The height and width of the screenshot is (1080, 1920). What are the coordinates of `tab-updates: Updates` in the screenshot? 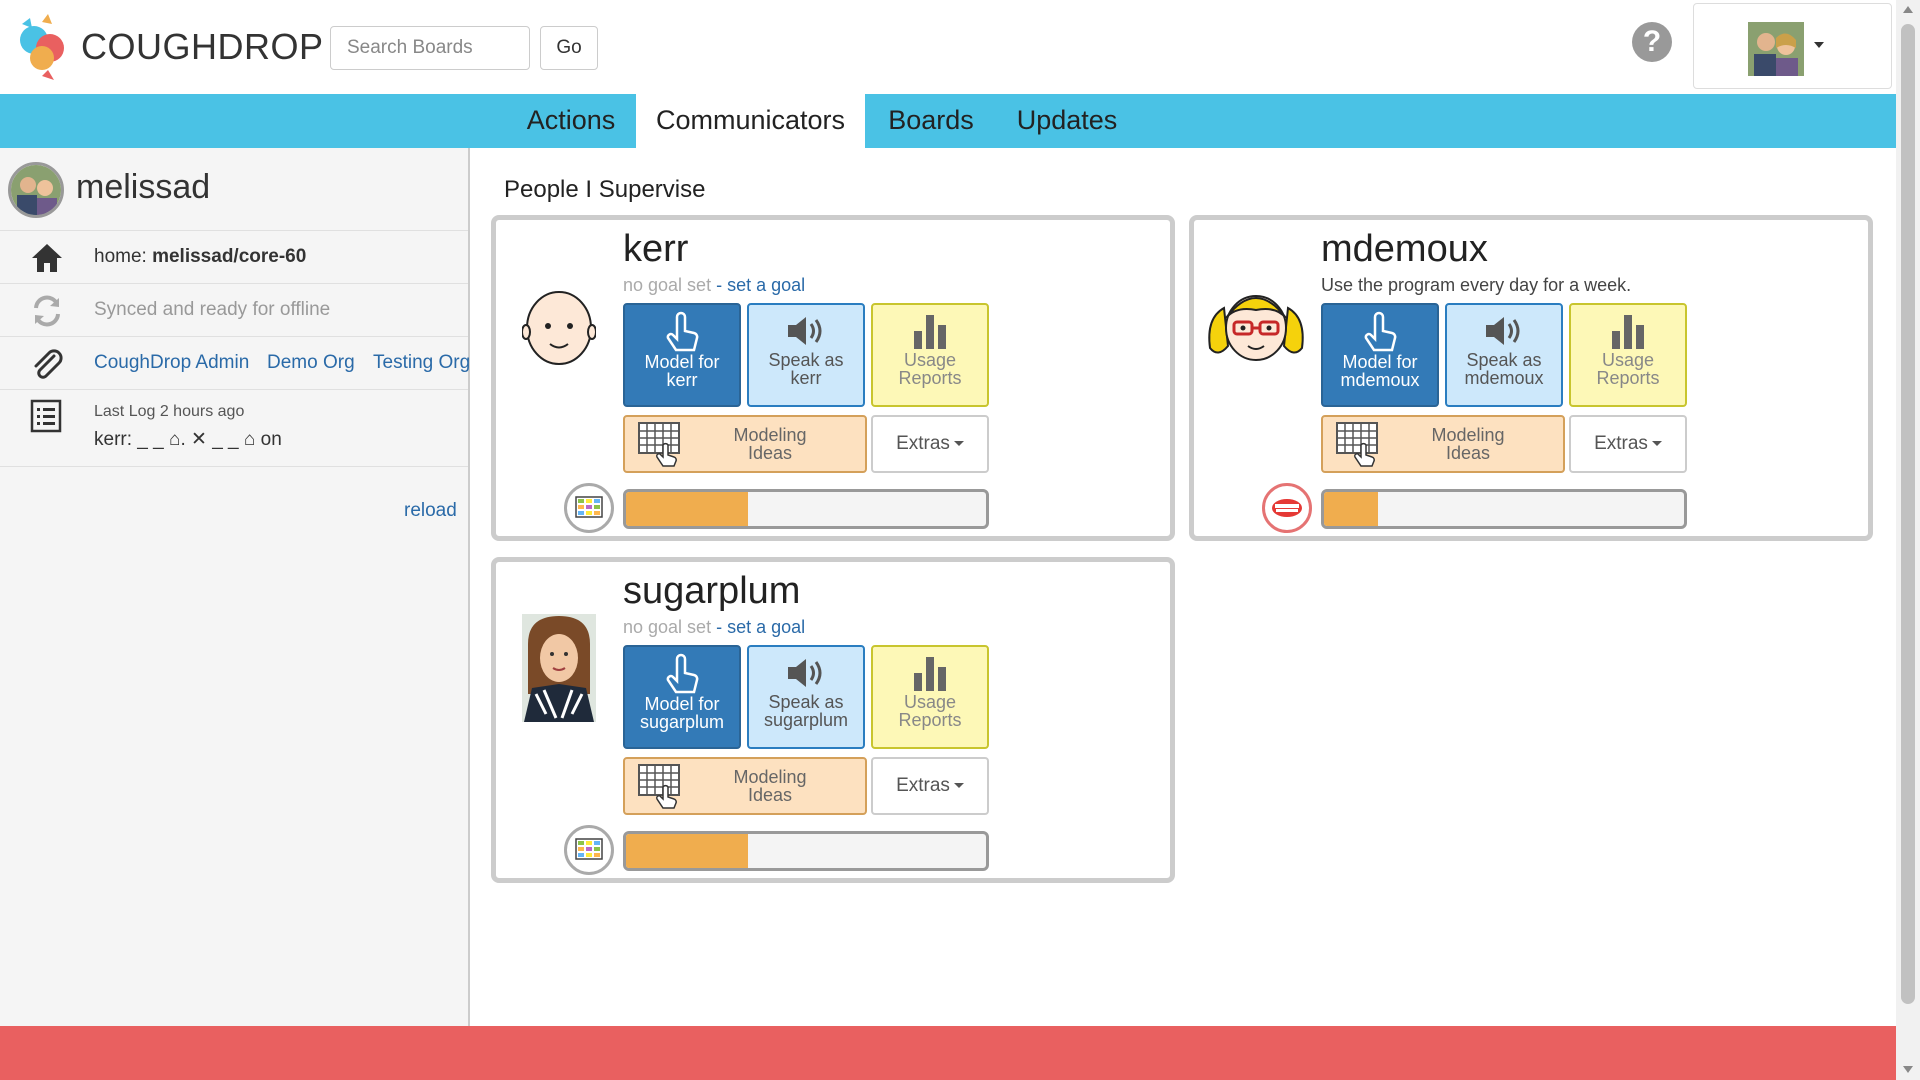 It's located at (1067, 121).